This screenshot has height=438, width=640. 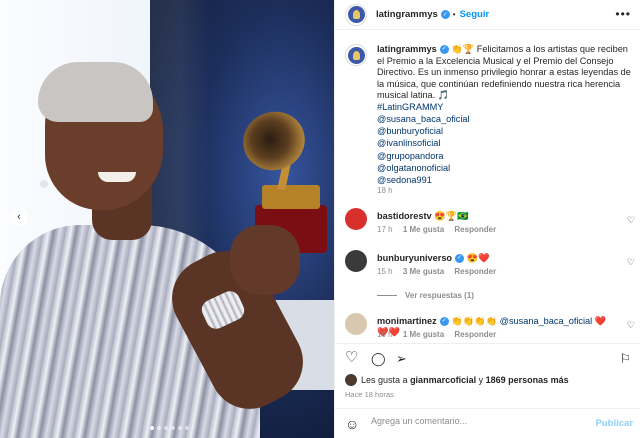 What do you see at coordinates (384, 380) in the screenshot?
I see `likes-prefix: Les gusta a` at bounding box center [384, 380].